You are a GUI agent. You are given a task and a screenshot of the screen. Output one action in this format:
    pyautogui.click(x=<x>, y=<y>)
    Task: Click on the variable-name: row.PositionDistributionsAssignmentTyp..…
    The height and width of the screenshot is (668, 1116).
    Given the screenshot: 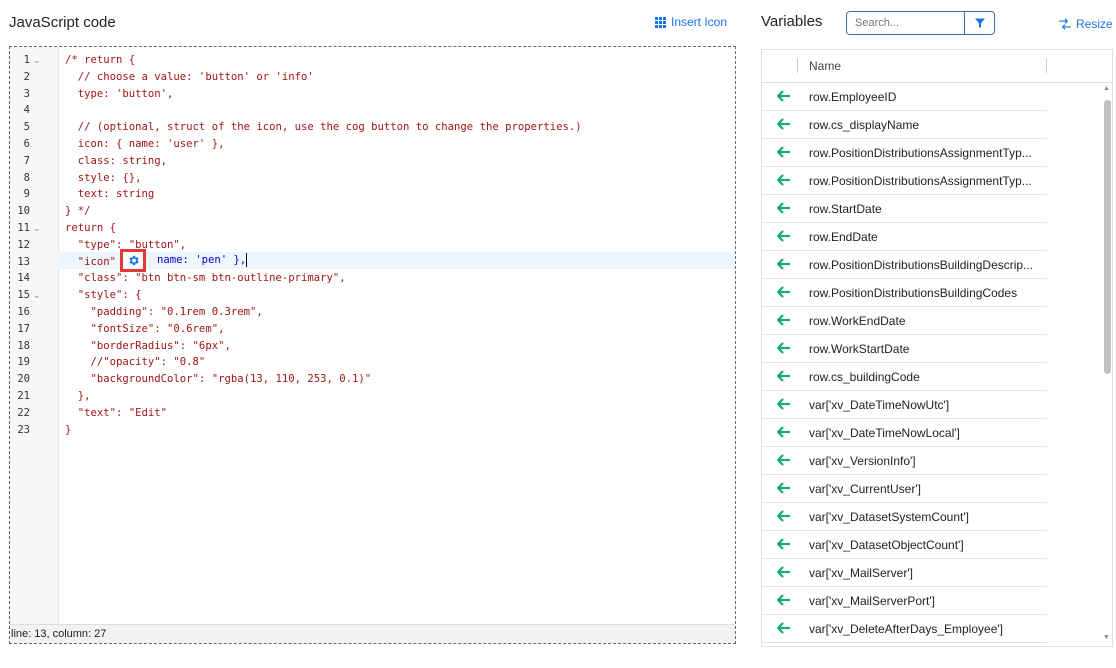 What is the action you would take?
    pyautogui.click(x=920, y=153)
    